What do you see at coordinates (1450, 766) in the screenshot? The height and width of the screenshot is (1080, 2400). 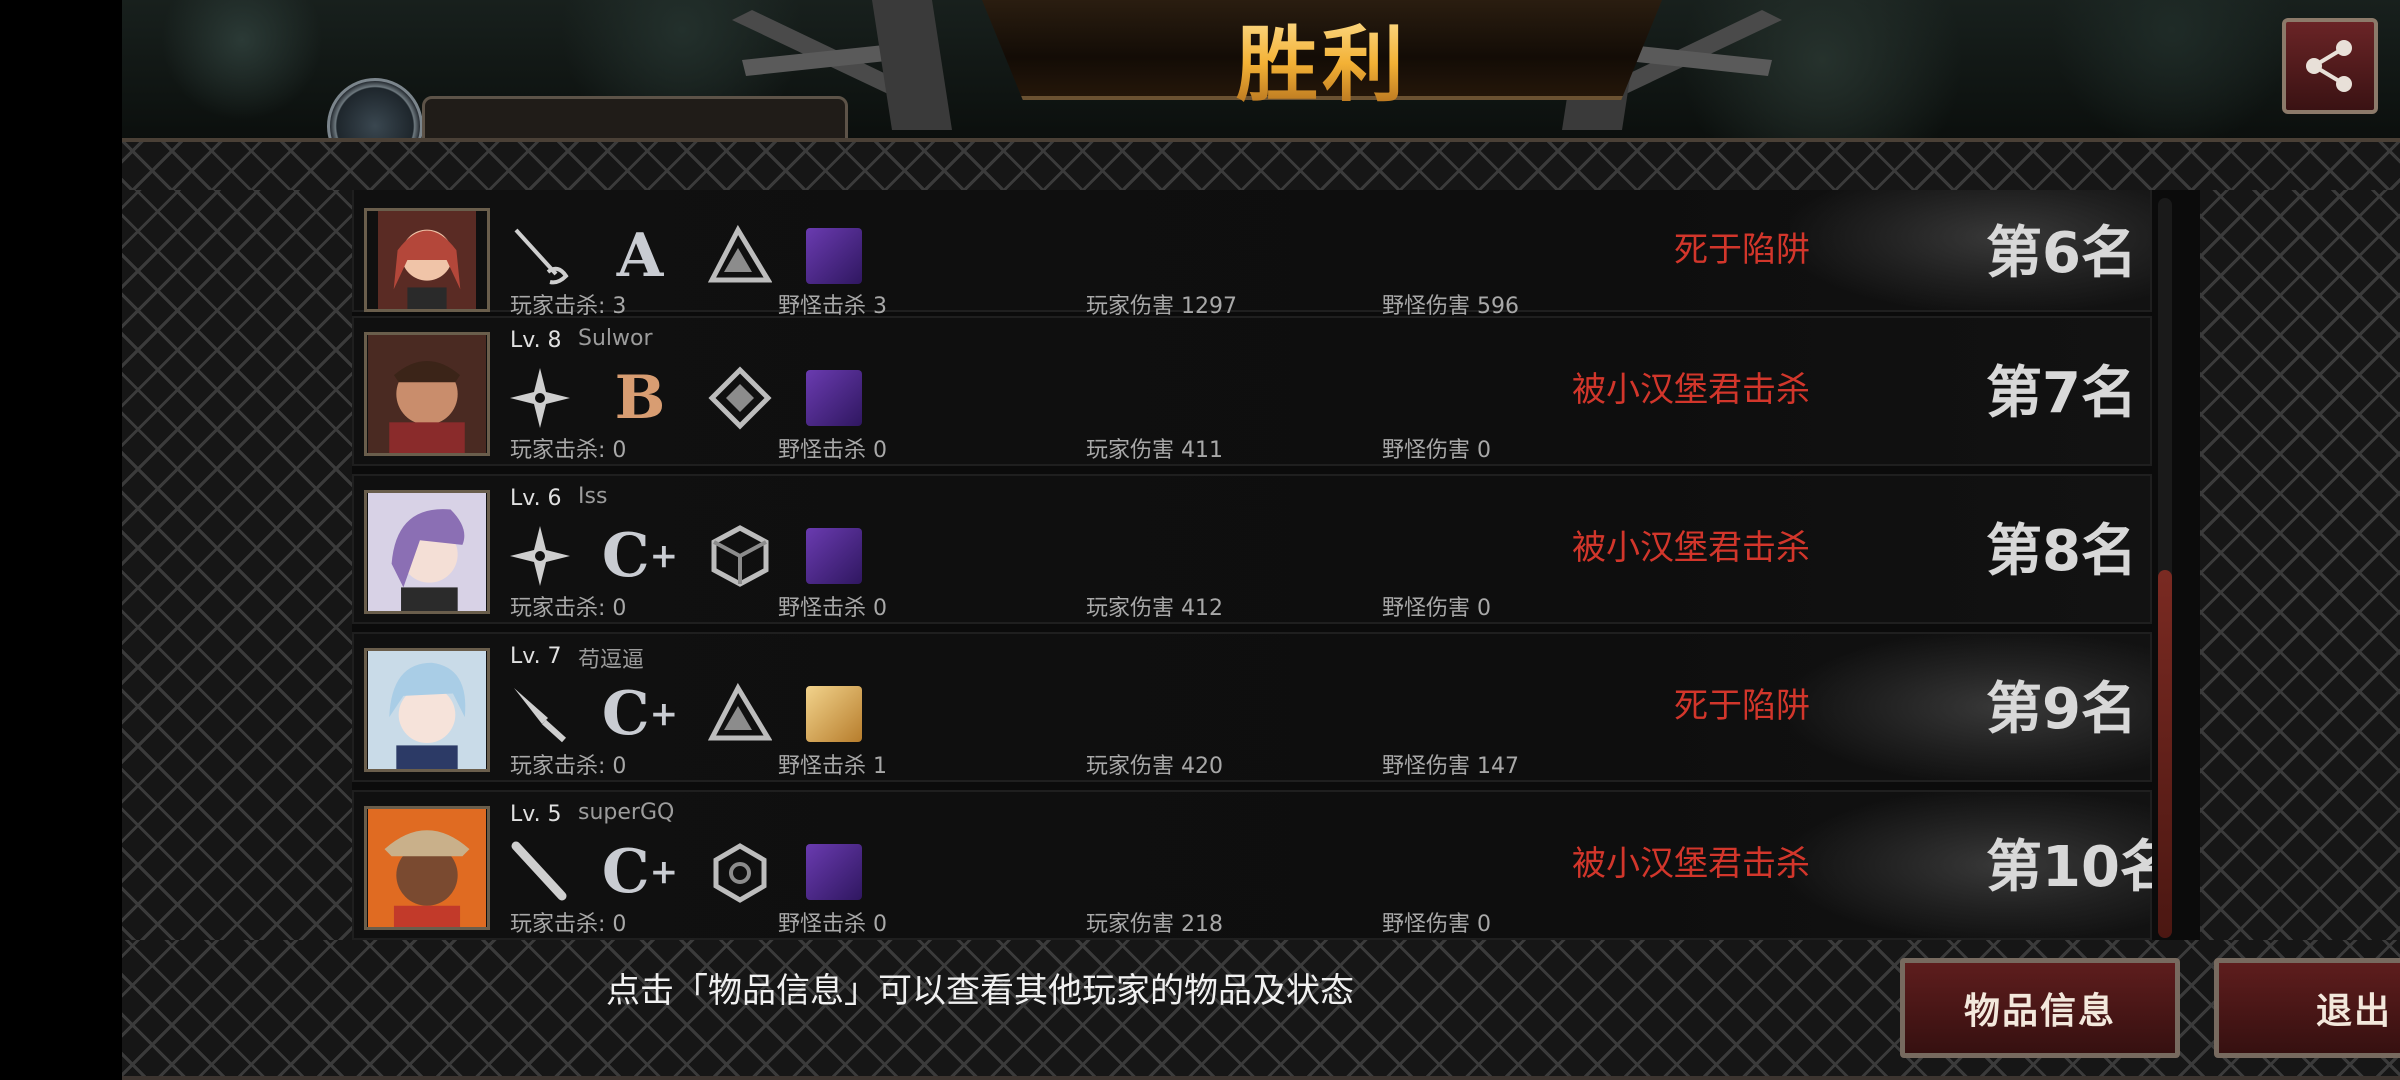 I see `monster-damage: 野怪伤害 147` at bounding box center [1450, 766].